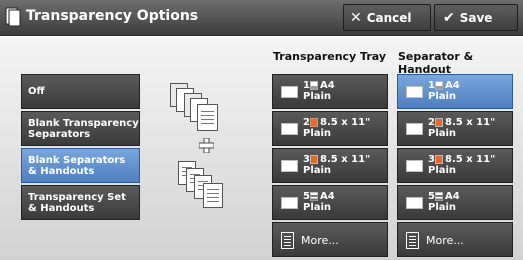 The width and height of the screenshot is (523, 260). What do you see at coordinates (449, 17) in the screenshot?
I see `checkmark-icon: ✔` at bounding box center [449, 17].